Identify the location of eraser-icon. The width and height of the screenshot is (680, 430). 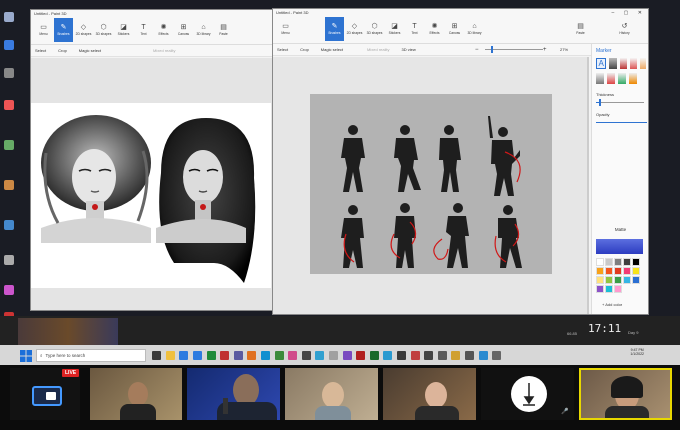
(600, 78).